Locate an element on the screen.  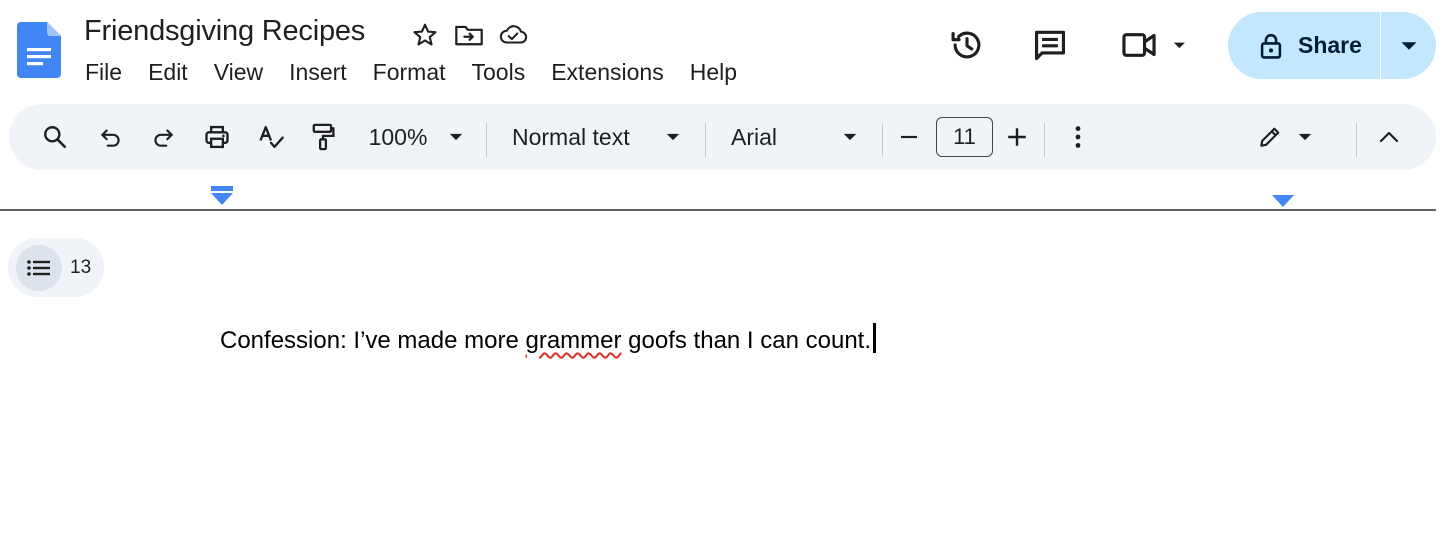
meet-video-icon is located at coordinates (1158, 45).